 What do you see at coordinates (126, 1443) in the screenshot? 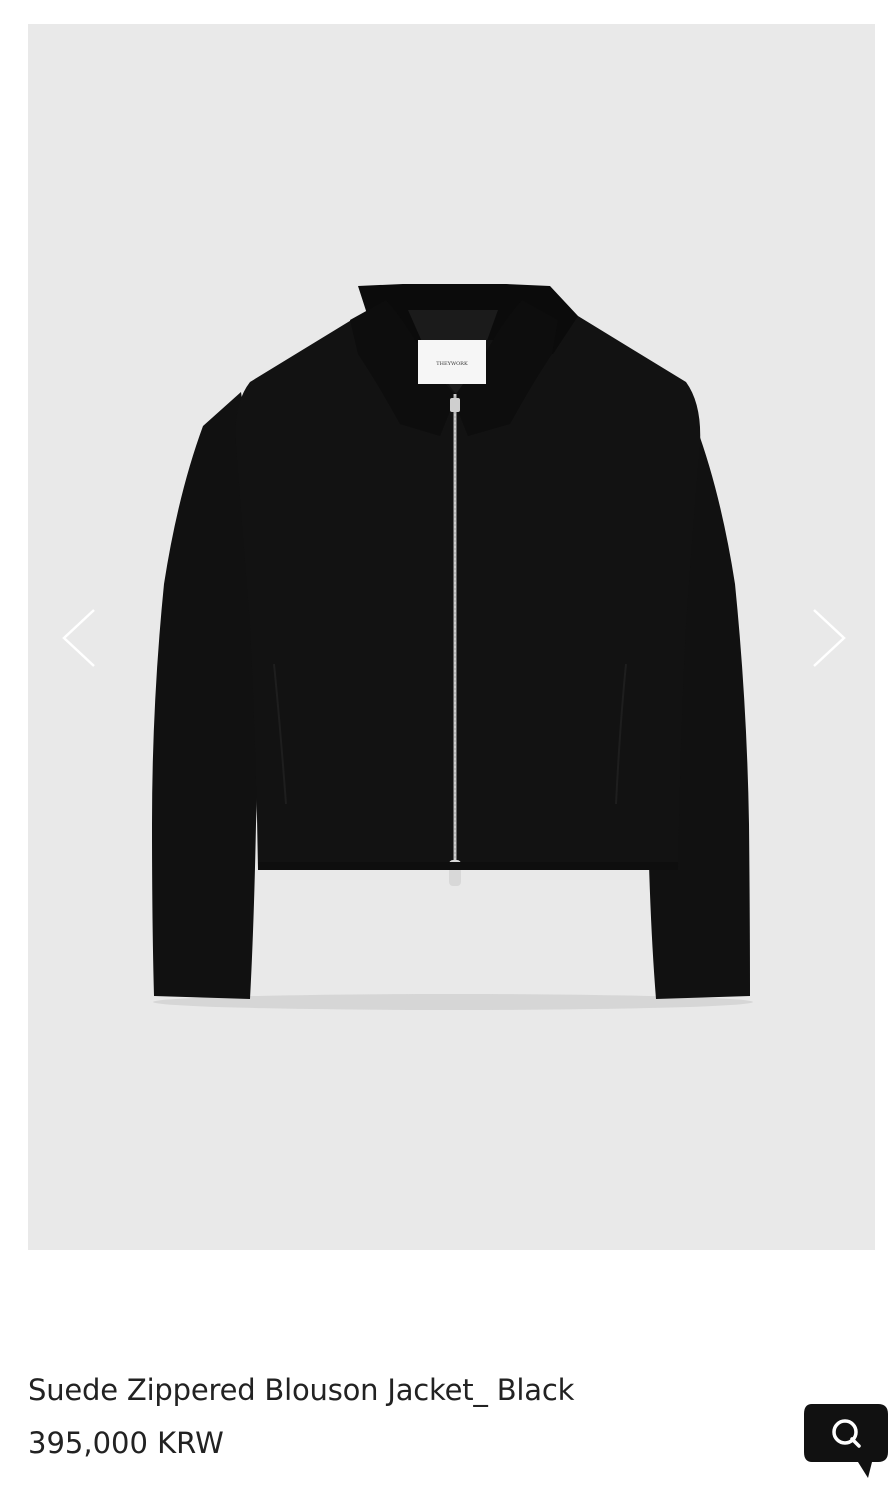
I see `product-price: 395,000 KRW` at bounding box center [126, 1443].